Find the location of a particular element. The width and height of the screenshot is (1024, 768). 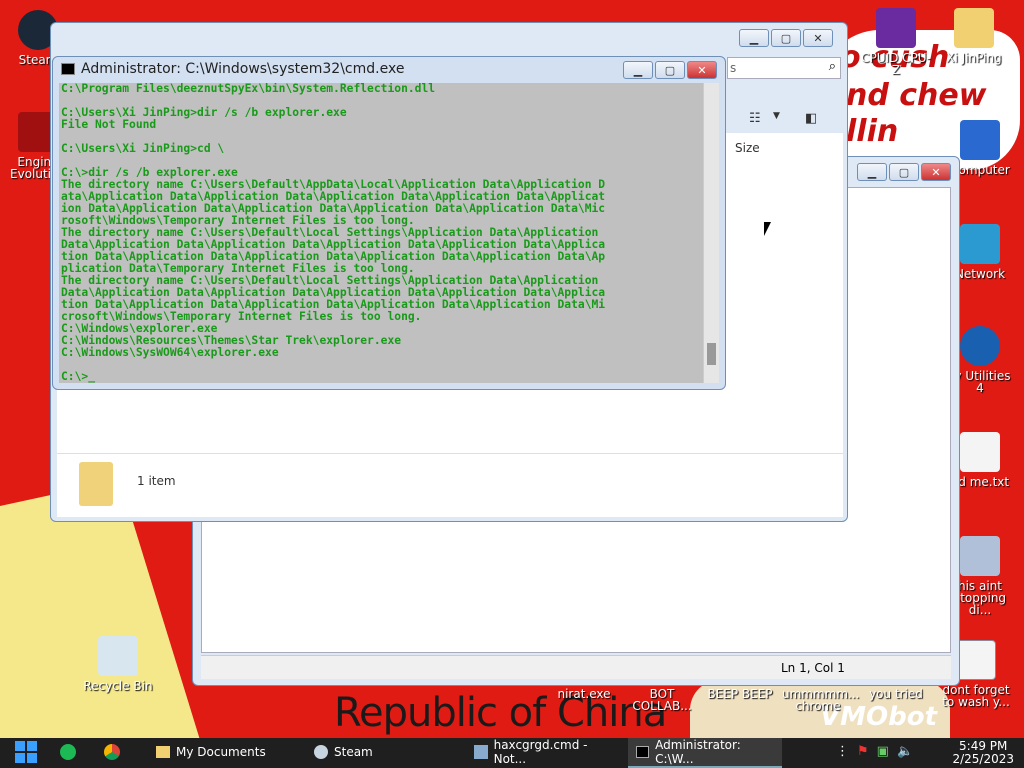

cmd-line is located at coordinates (333, 365).